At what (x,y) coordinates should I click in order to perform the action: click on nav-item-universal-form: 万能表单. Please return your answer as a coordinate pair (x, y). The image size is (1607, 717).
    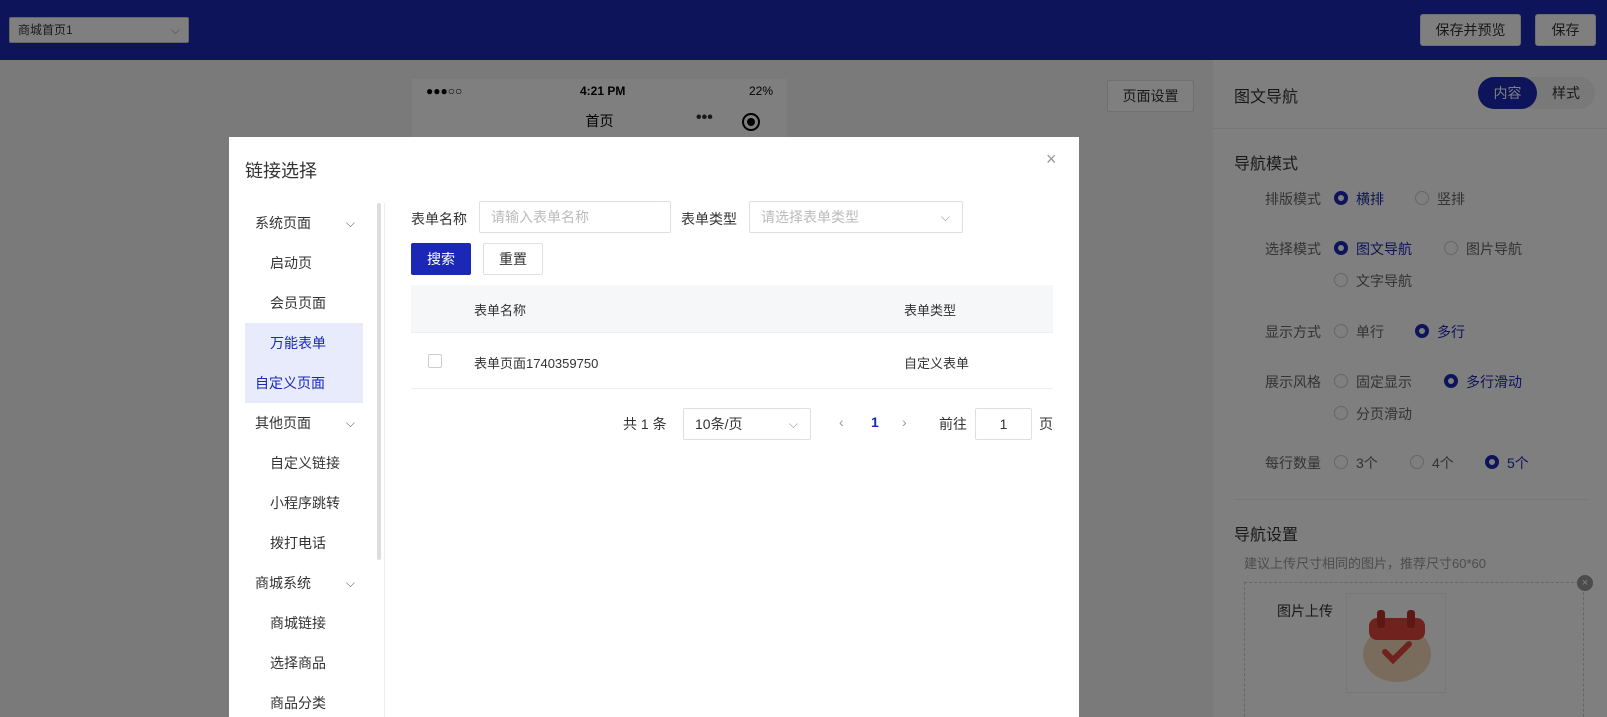
    Looking at the image, I should click on (304, 343).